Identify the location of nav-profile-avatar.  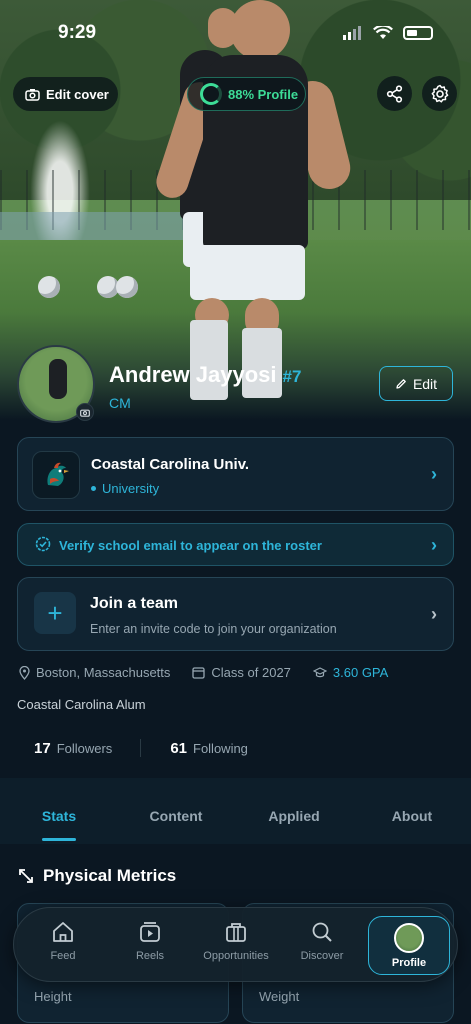
(409, 937).